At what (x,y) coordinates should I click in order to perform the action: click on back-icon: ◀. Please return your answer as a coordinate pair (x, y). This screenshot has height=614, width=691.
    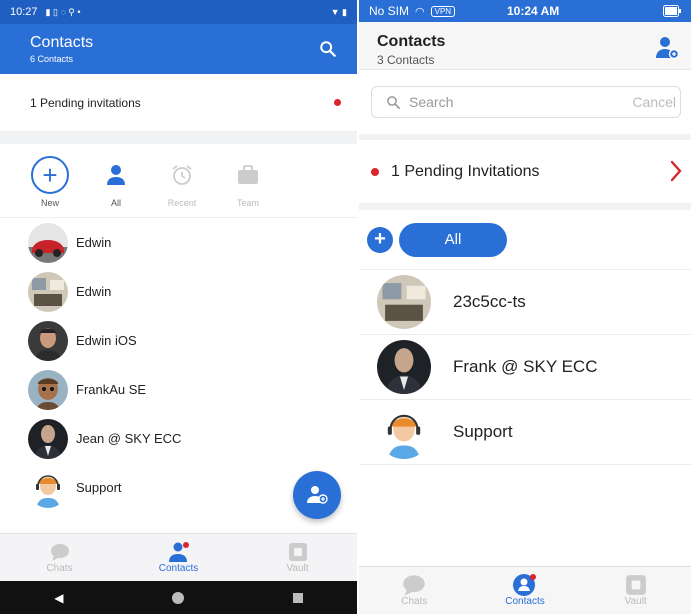
    Looking at the image, I should click on (58, 598).